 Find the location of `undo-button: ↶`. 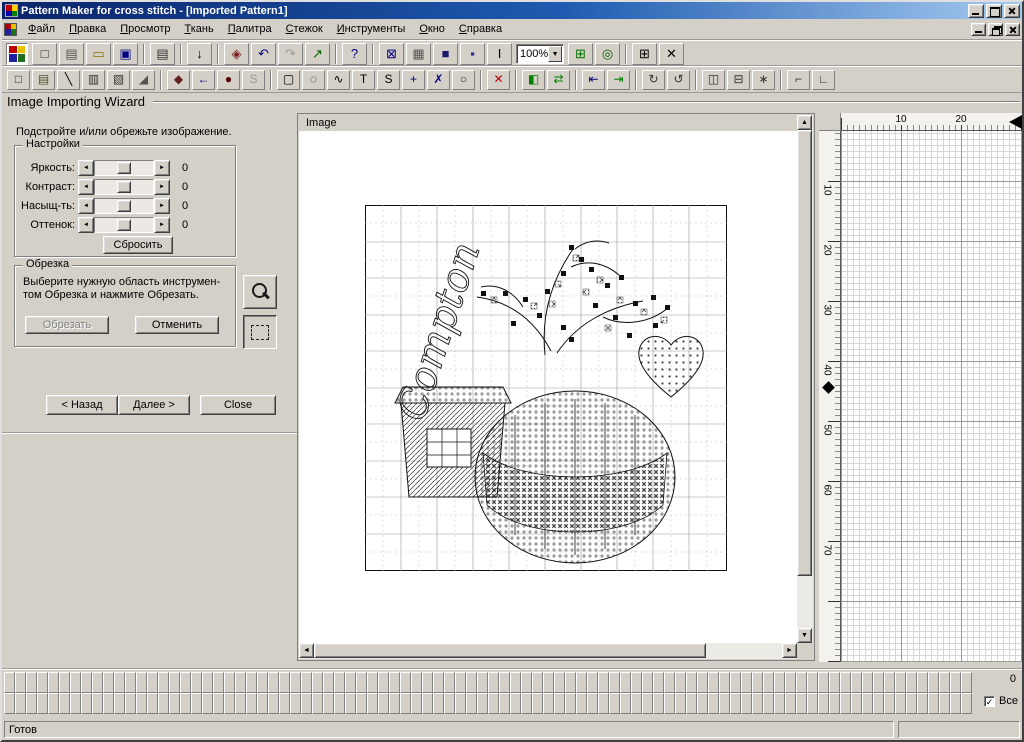

undo-button: ↶ is located at coordinates (263, 53).